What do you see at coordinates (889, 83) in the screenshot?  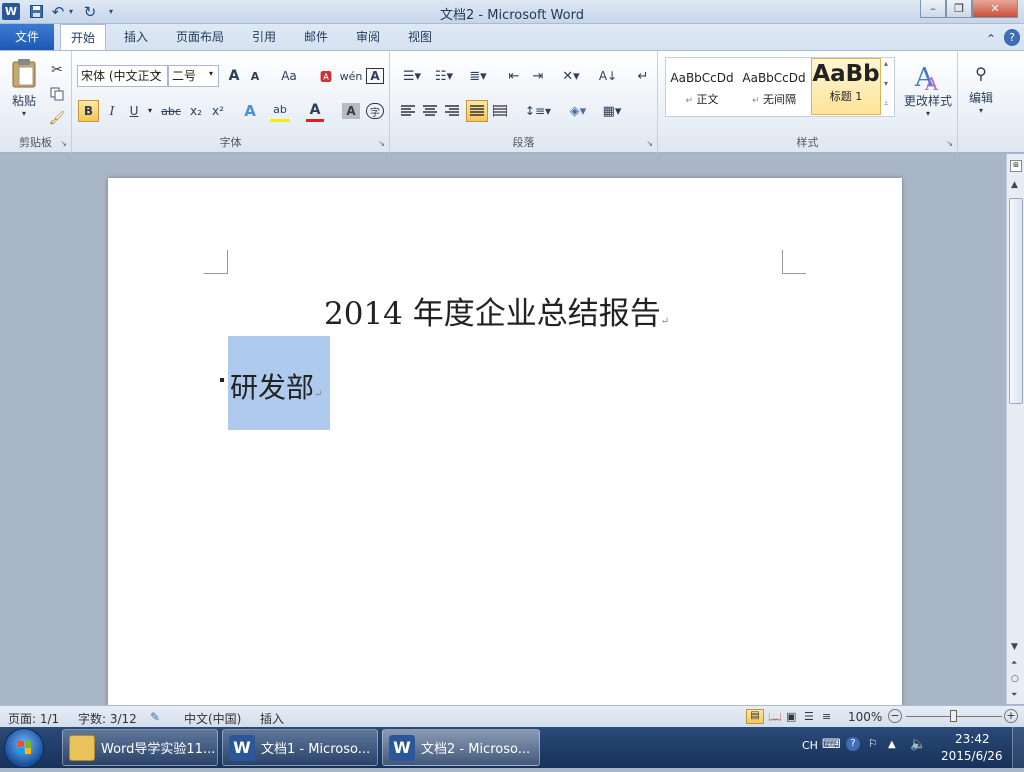 I see `style-gallery-down-icon: ▾` at bounding box center [889, 83].